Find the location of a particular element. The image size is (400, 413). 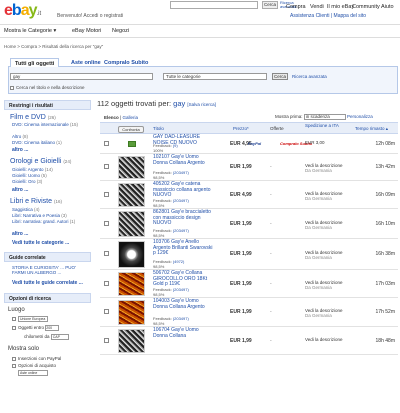

header-search-input is located at coordinates (214, 5).